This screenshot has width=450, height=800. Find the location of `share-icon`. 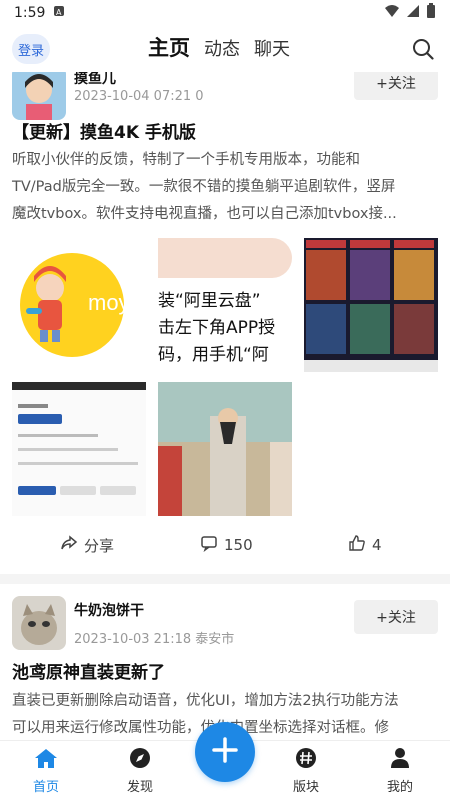

share-icon is located at coordinates (69, 545).